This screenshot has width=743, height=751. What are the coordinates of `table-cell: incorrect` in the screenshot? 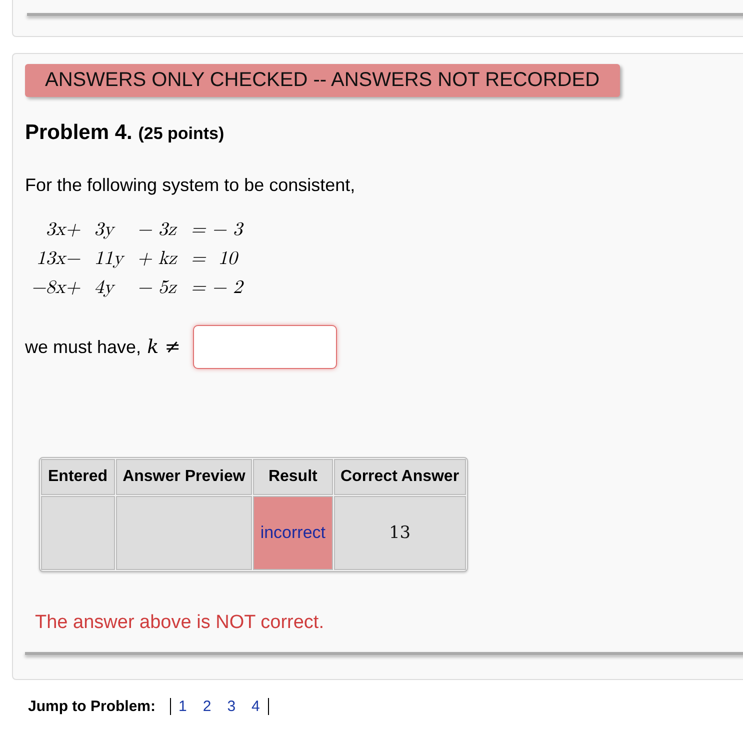 It's located at (292, 533).